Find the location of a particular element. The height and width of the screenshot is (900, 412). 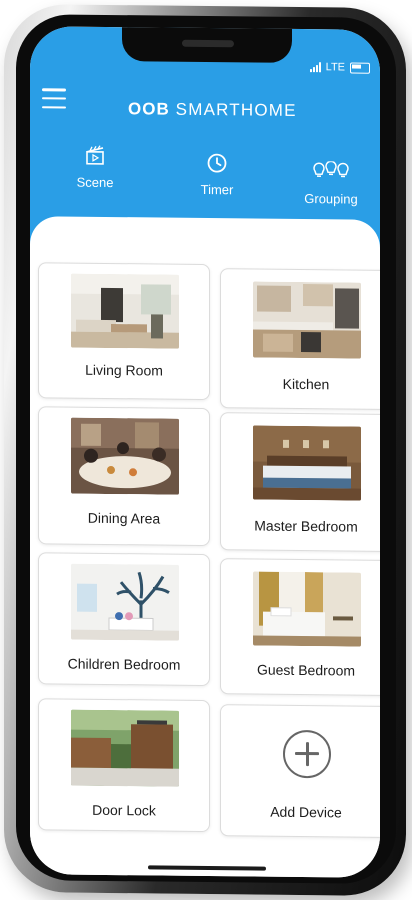

plus-circle-icon is located at coordinates (307, 754).